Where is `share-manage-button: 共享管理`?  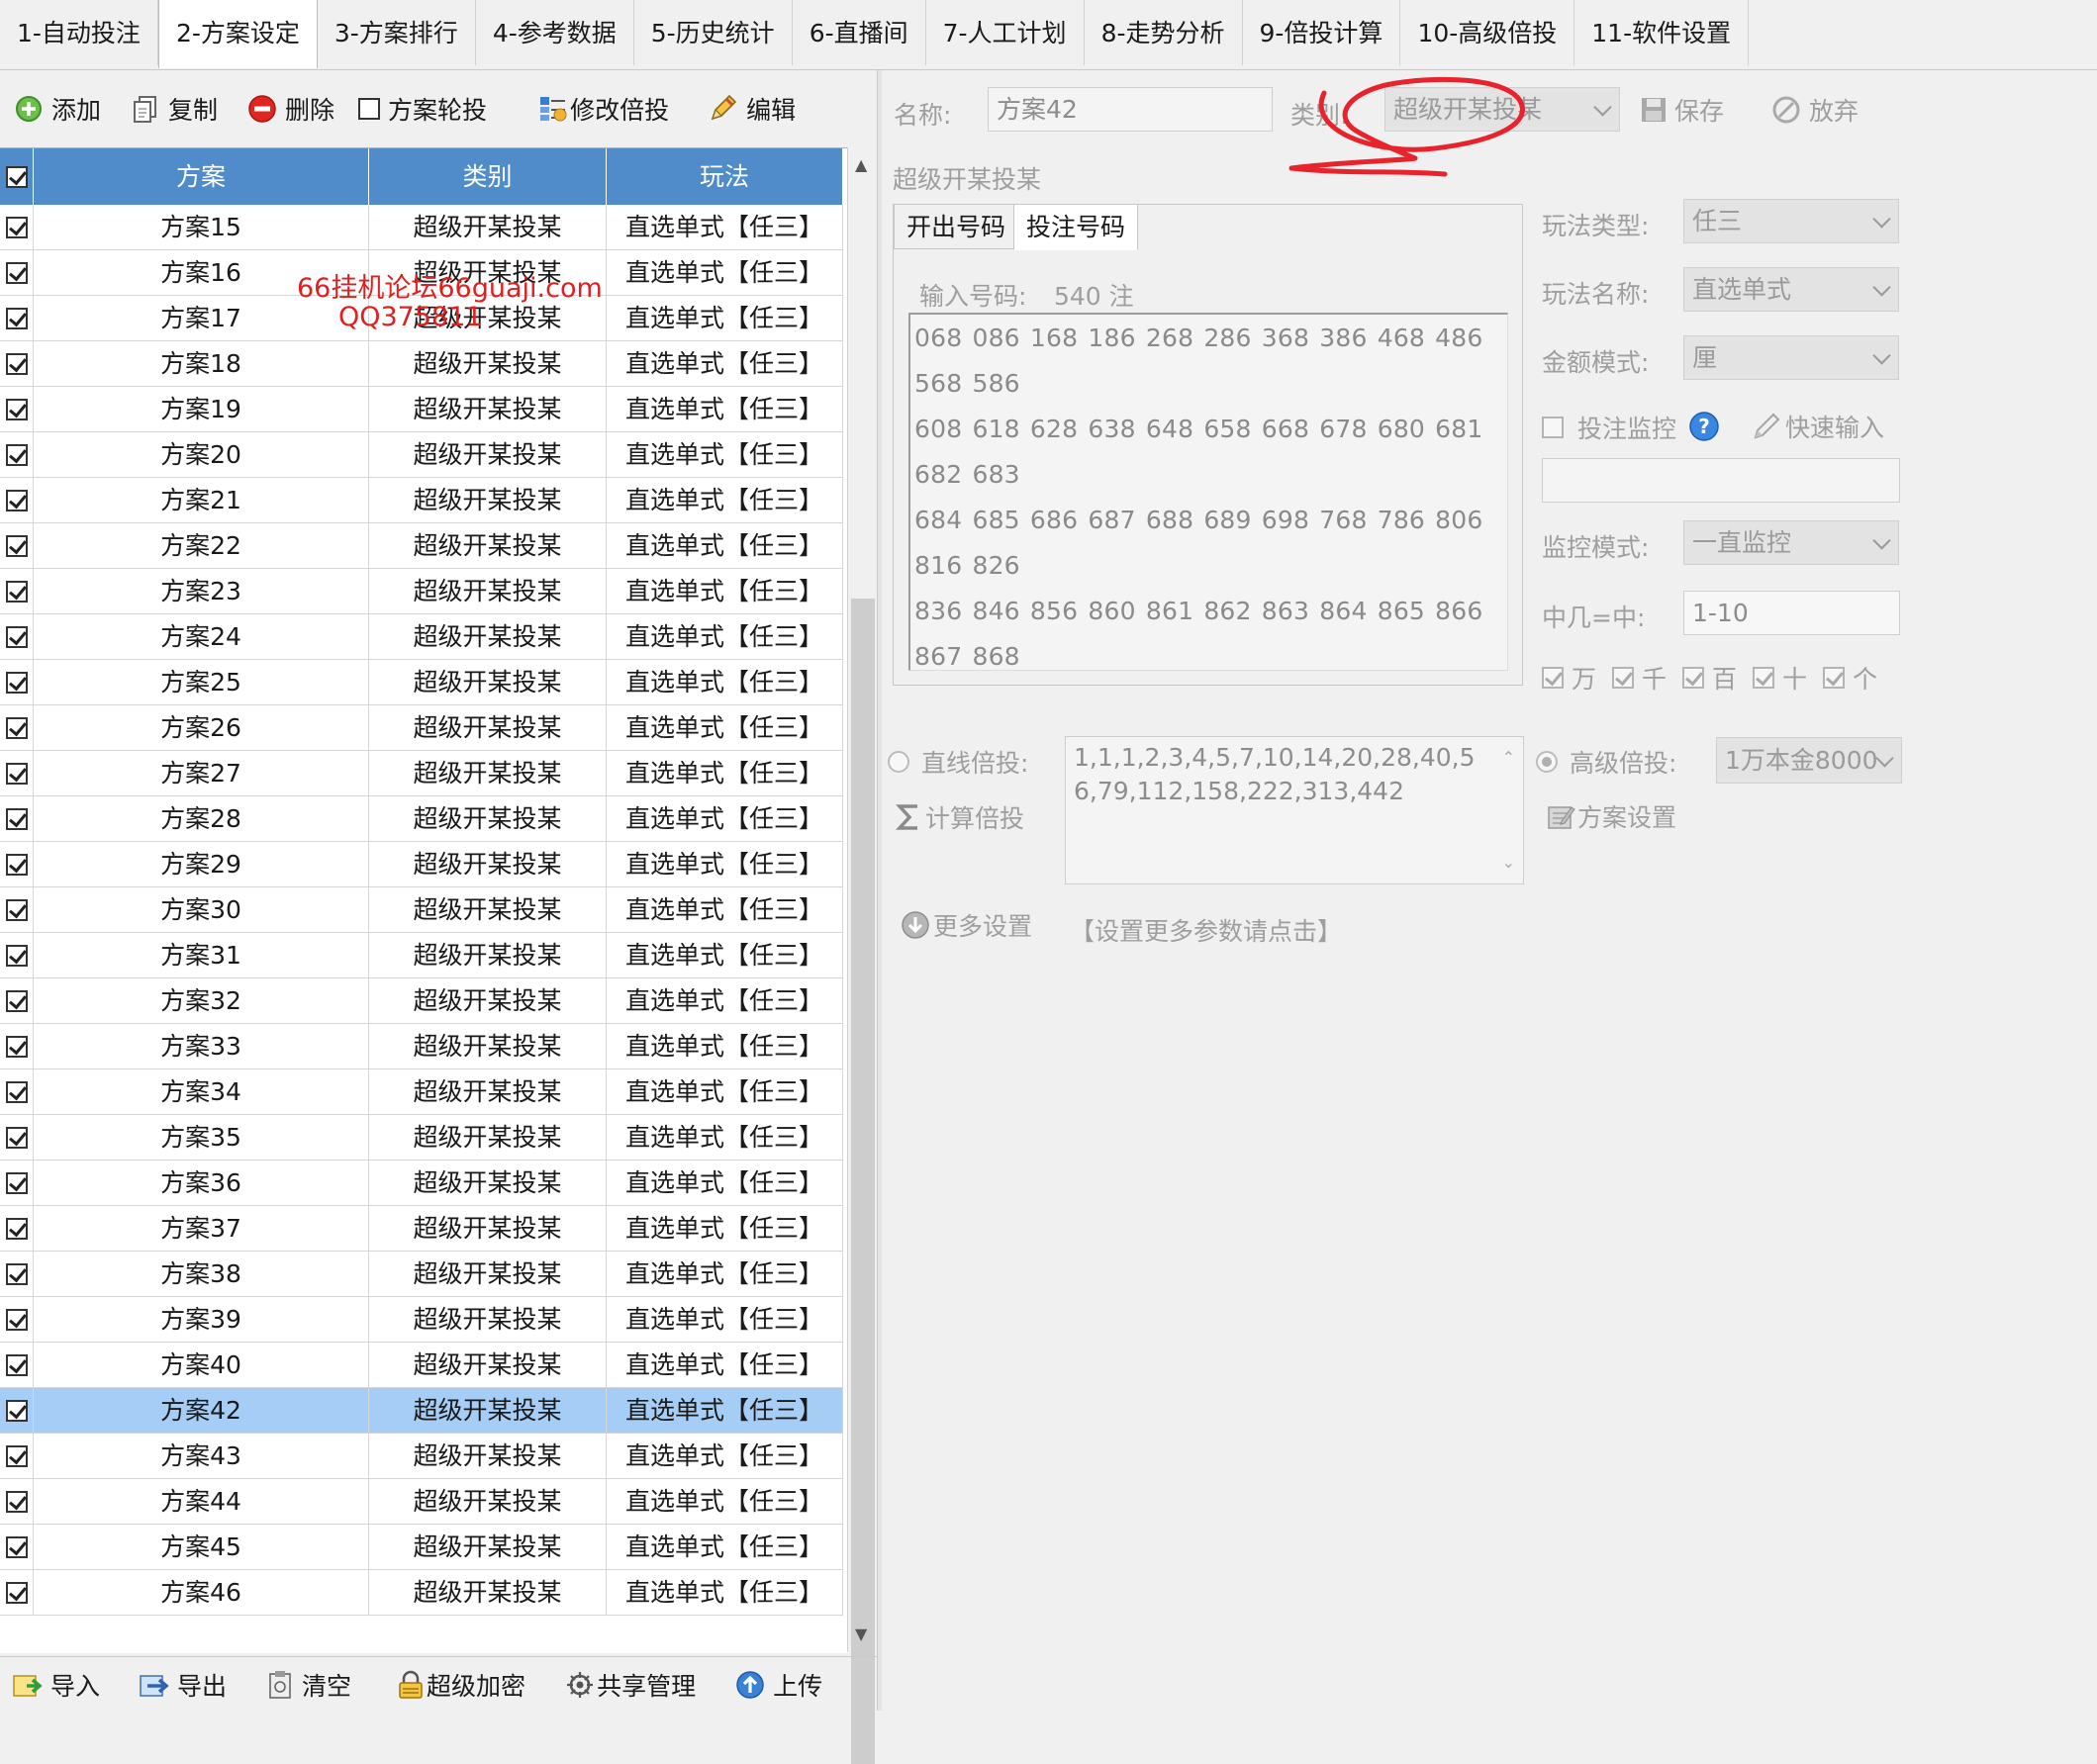
share-manage-button: 共享管理 is located at coordinates (630, 1685).